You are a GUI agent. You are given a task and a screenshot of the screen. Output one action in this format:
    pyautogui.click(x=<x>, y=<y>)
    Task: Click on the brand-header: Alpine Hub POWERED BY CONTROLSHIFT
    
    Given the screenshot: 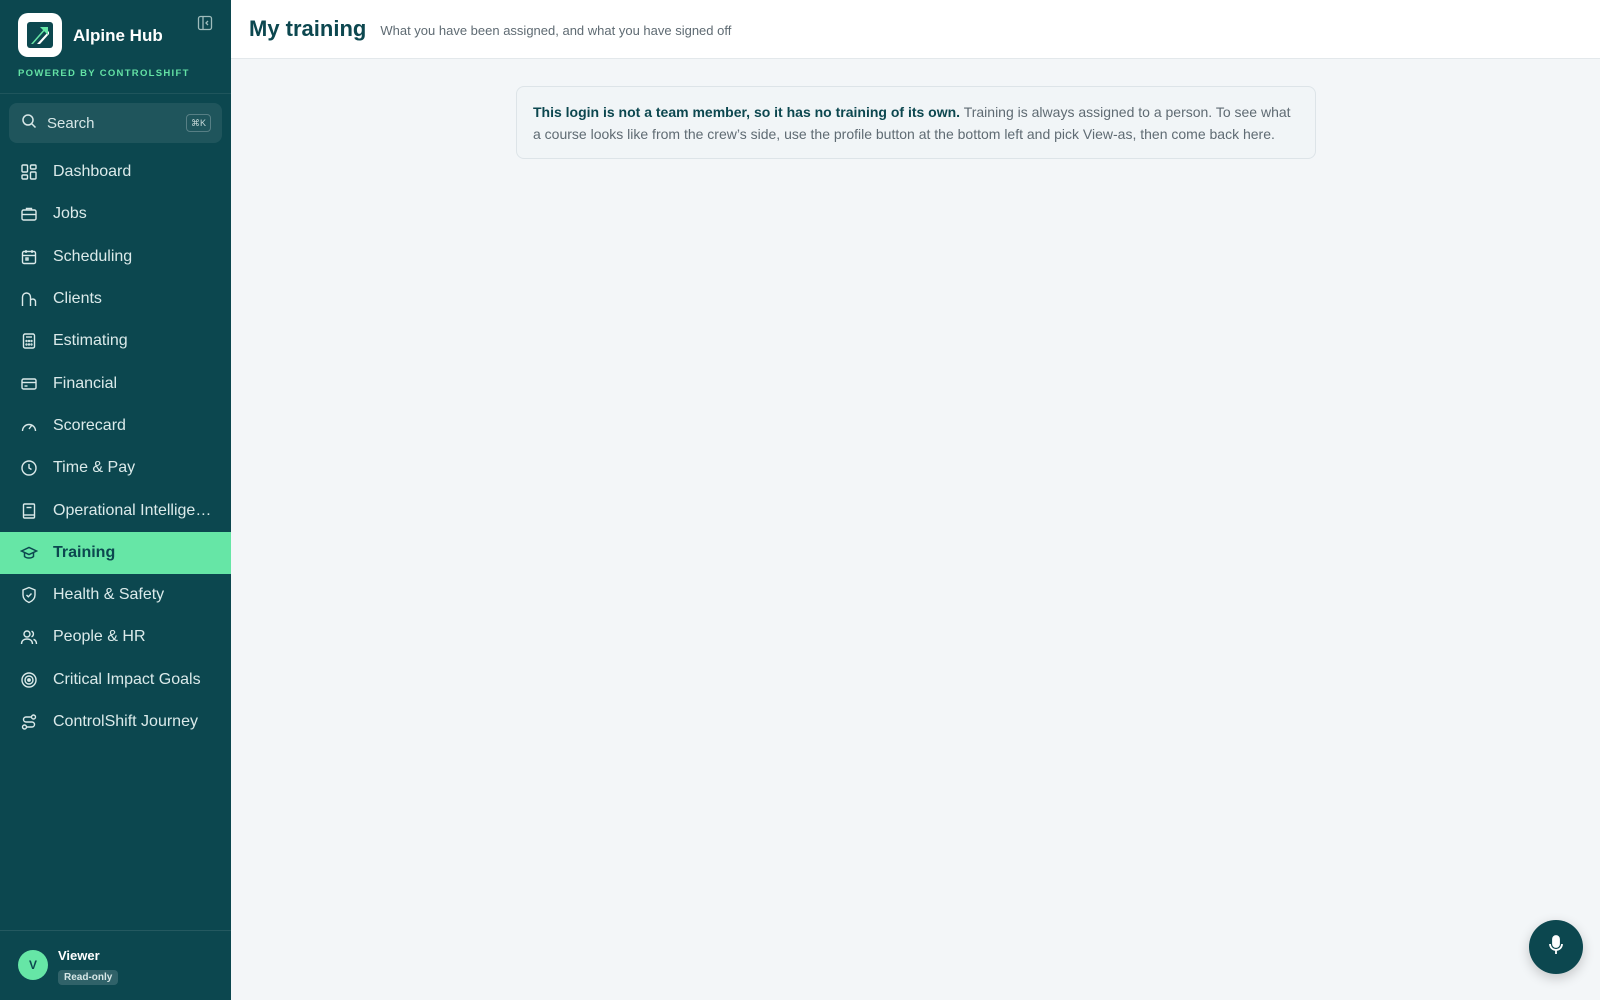 What is the action you would take?
    pyautogui.click(x=115, y=47)
    